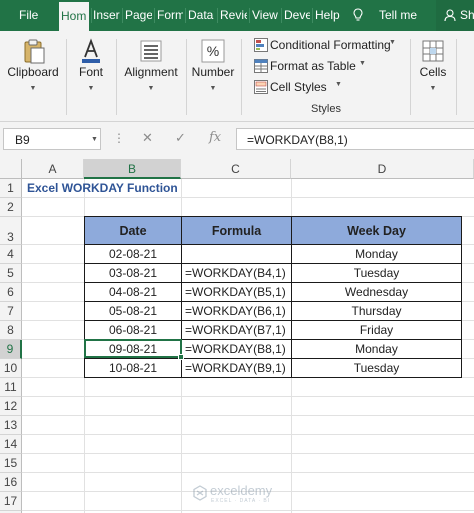 The image size is (474, 513). I want to click on formula-cell: =WORKDAY(B4,1), so click(236, 273).